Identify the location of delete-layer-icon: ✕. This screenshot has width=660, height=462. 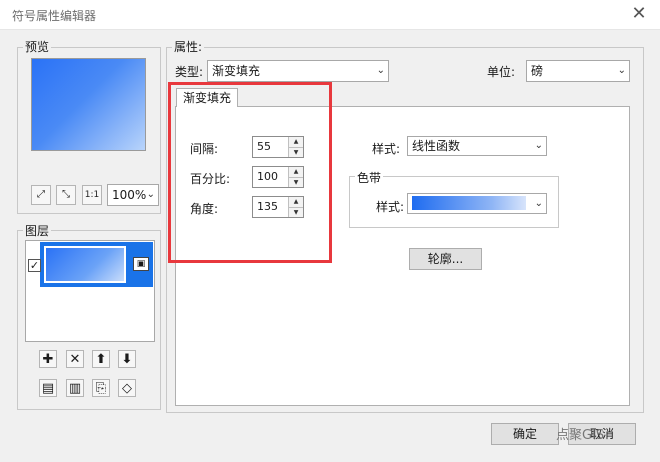
(75, 359).